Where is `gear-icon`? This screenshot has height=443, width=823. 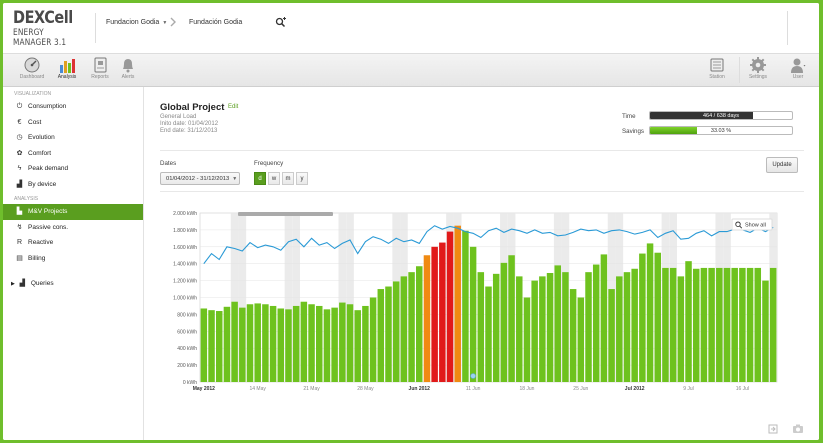
gear-icon is located at coordinates (758, 65).